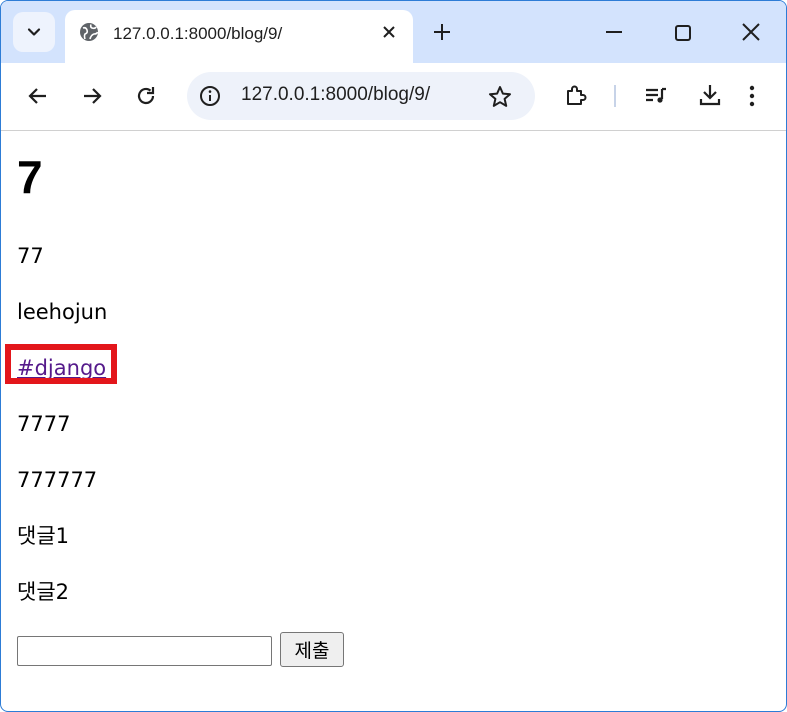  I want to click on close-icon, so click(389, 32).